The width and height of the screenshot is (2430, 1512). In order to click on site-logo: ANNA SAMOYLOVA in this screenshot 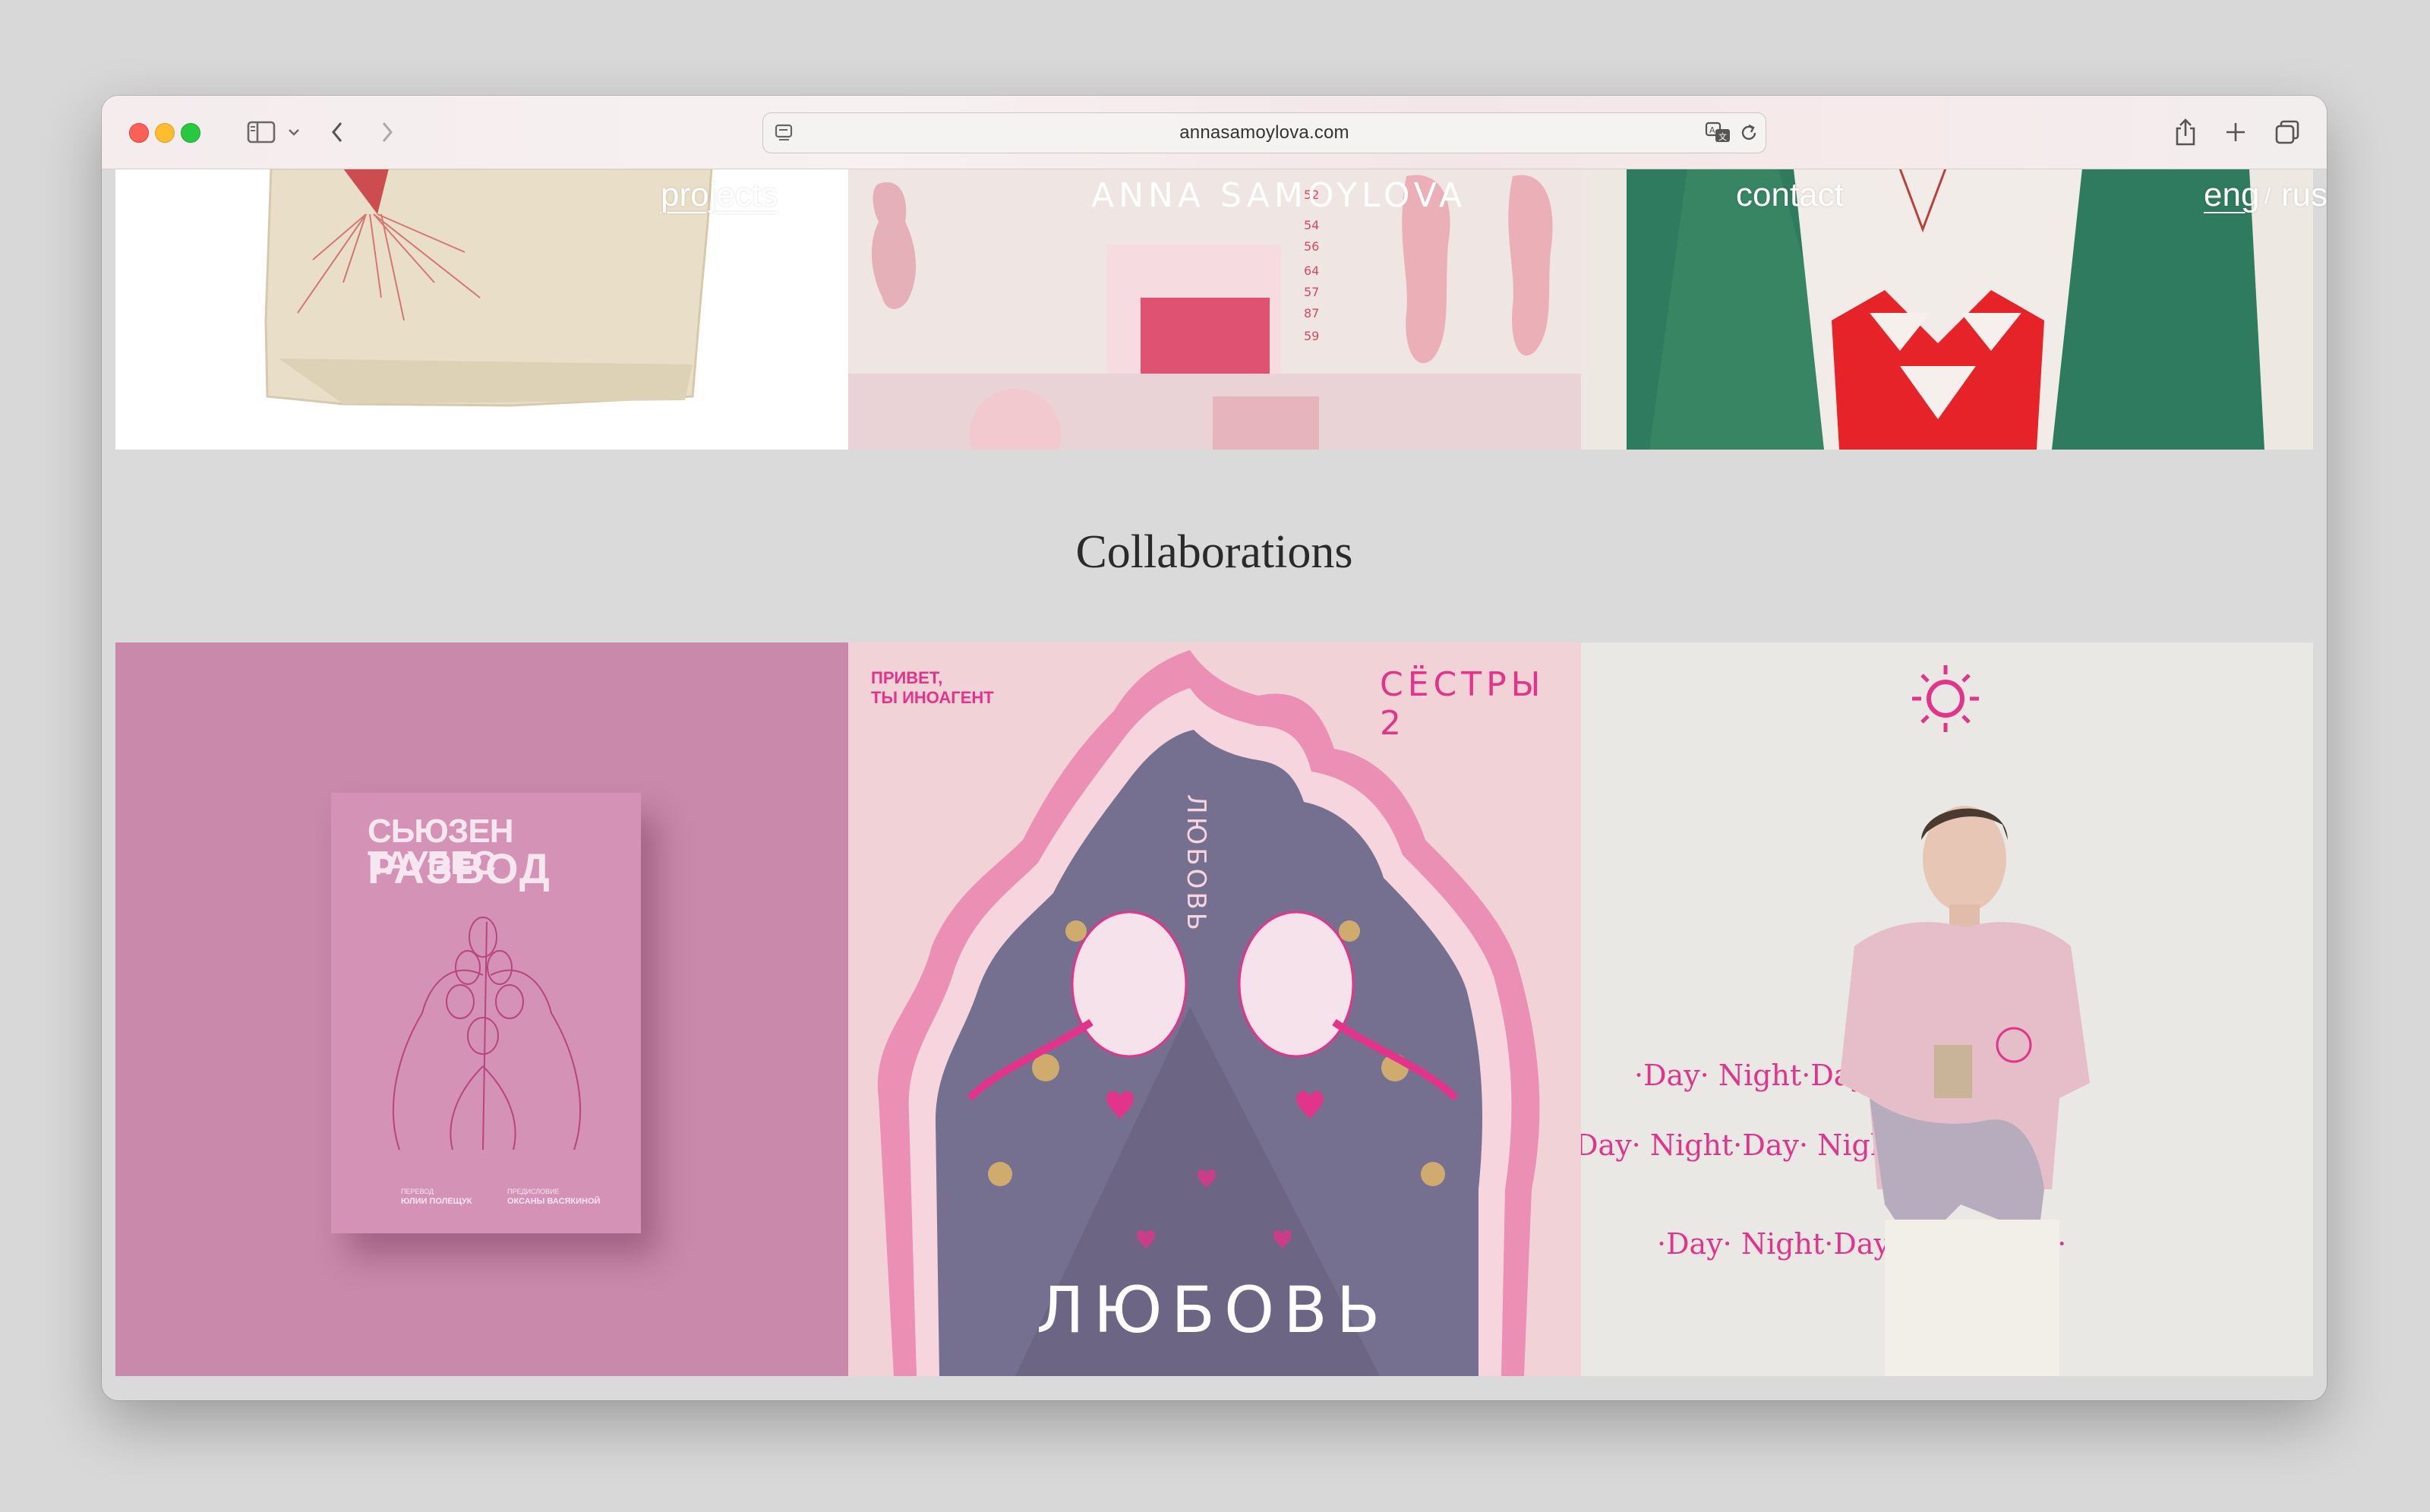, I will do `click(1278, 195)`.